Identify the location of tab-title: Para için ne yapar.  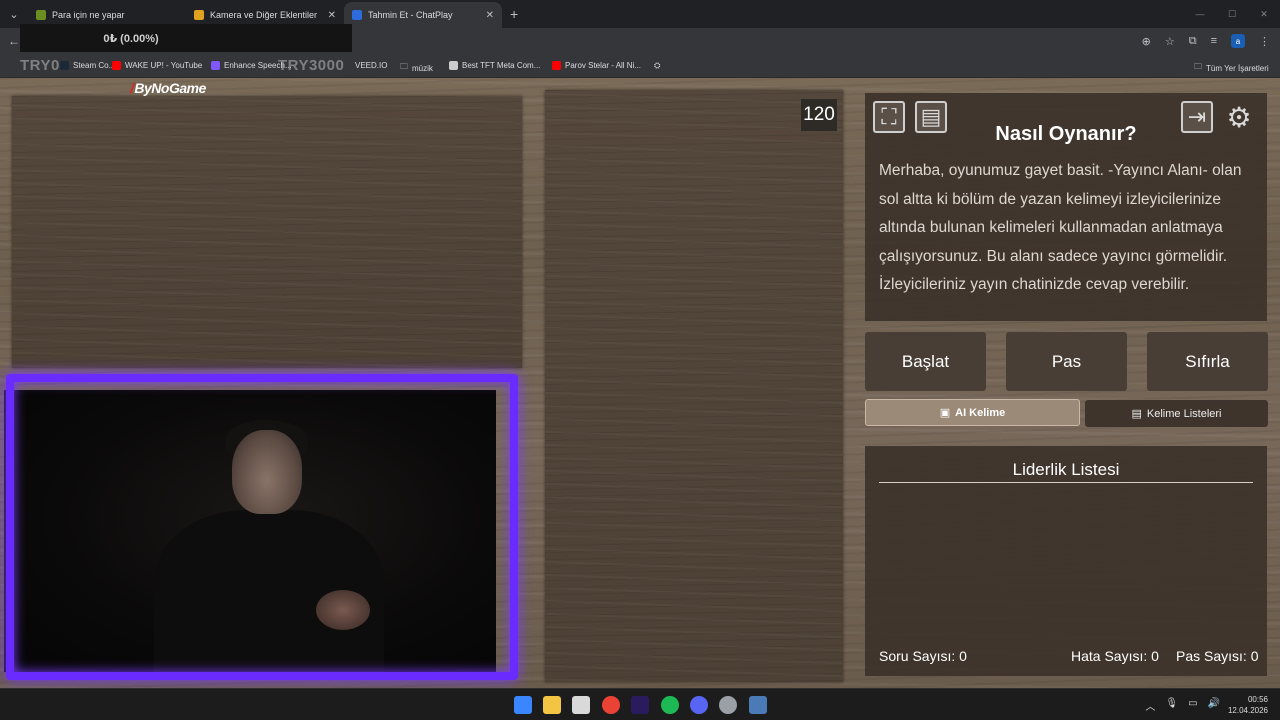
(88, 15).